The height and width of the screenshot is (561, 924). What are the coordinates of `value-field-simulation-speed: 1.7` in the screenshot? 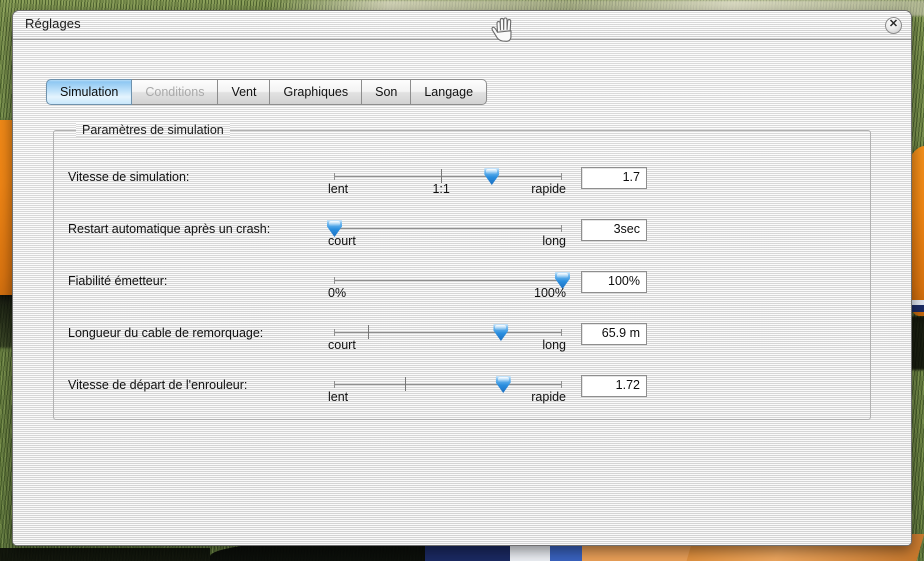 It's located at (614, 178).